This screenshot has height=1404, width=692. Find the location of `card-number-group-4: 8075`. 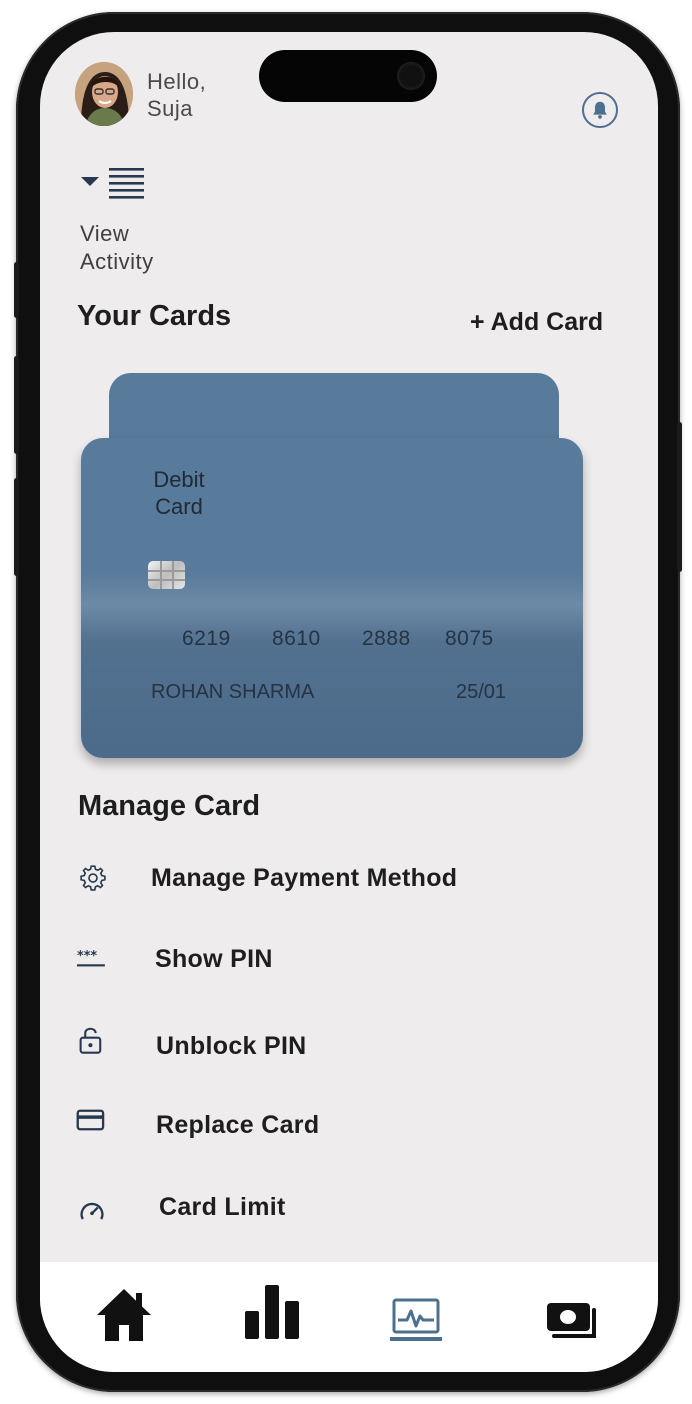

card-number-group-4: 8075 is located at coordinates (469, 638).